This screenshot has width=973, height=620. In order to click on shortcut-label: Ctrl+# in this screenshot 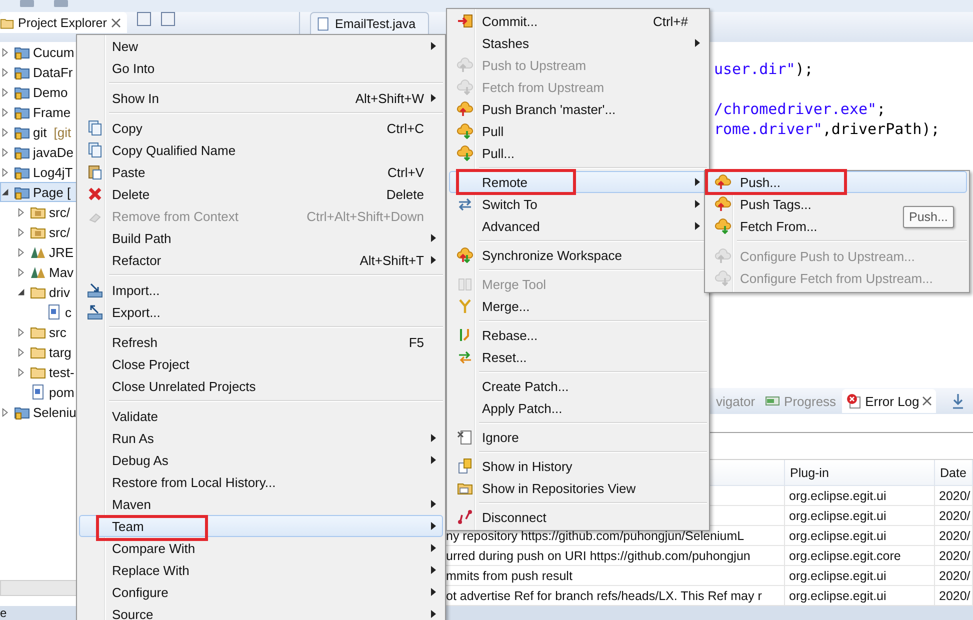, I will do `click(670, 21)`.